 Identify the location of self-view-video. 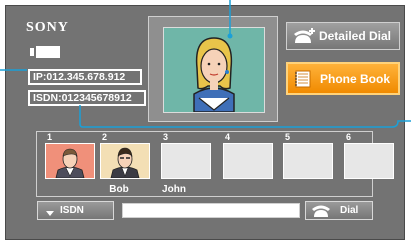
(213, 69).